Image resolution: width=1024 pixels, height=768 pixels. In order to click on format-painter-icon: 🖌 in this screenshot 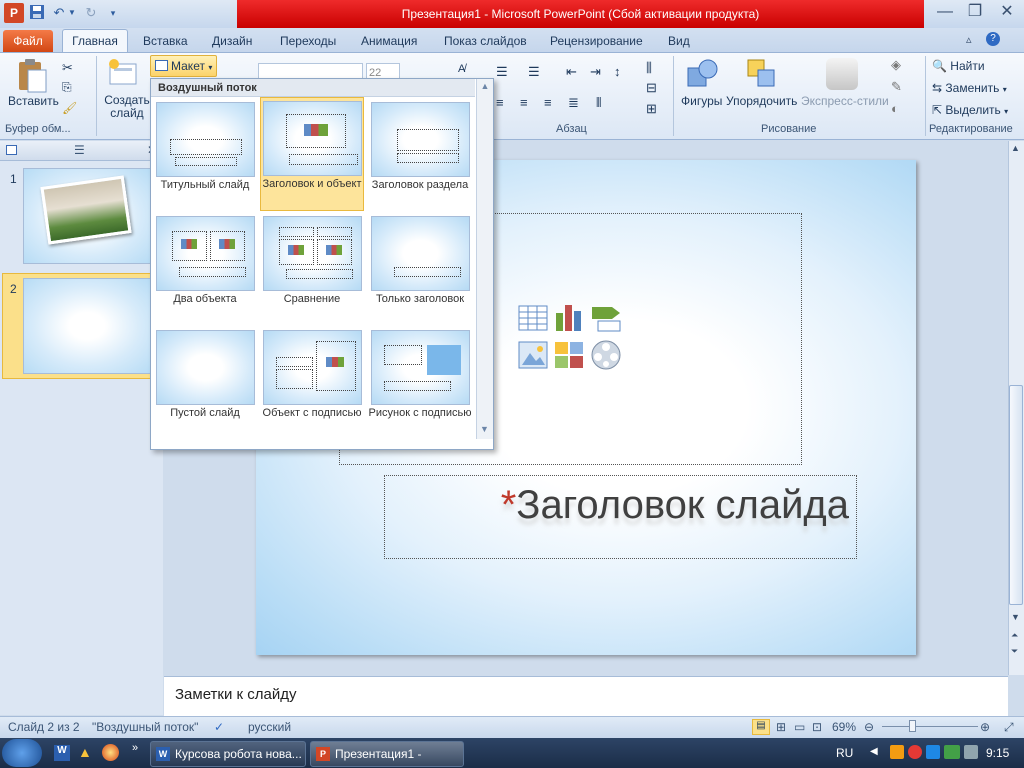, I will do `click(69, 108)`.